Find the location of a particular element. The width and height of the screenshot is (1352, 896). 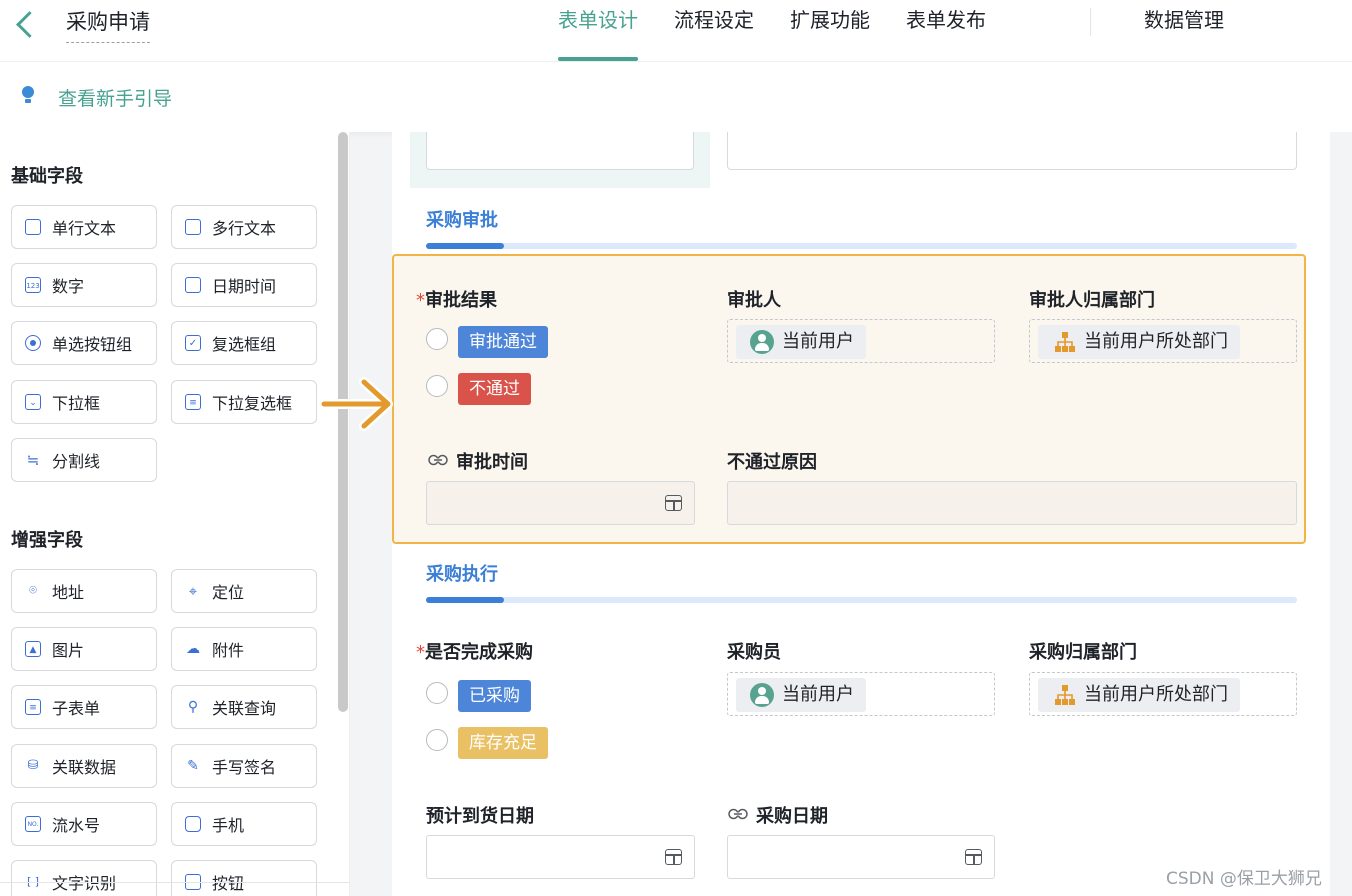

field-button: 按钮 is located at coordinates (244, 878).